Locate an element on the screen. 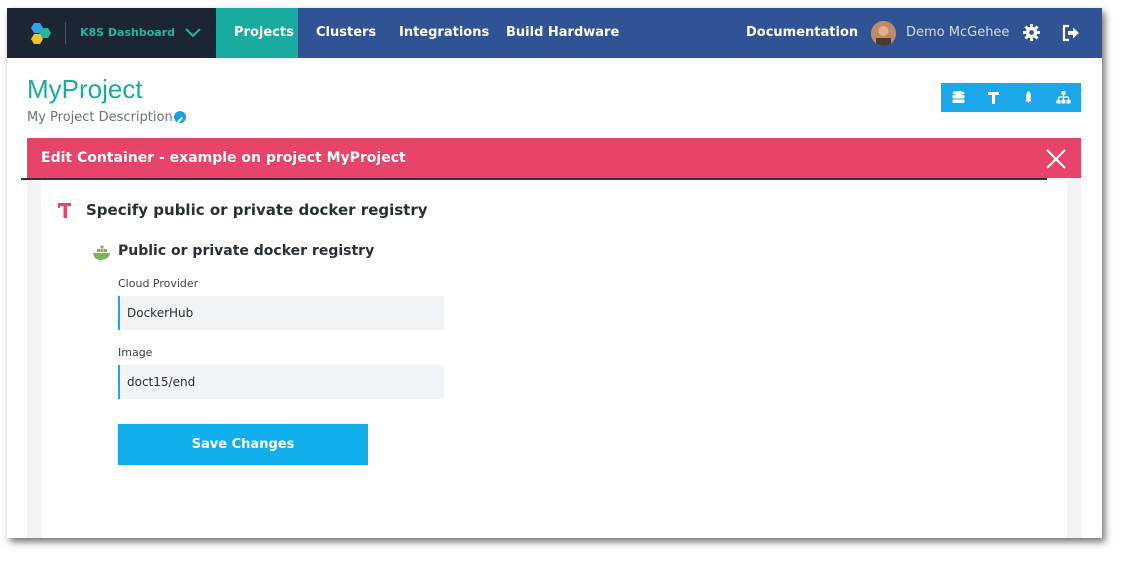  build-button is located at coordinates (993, 97).